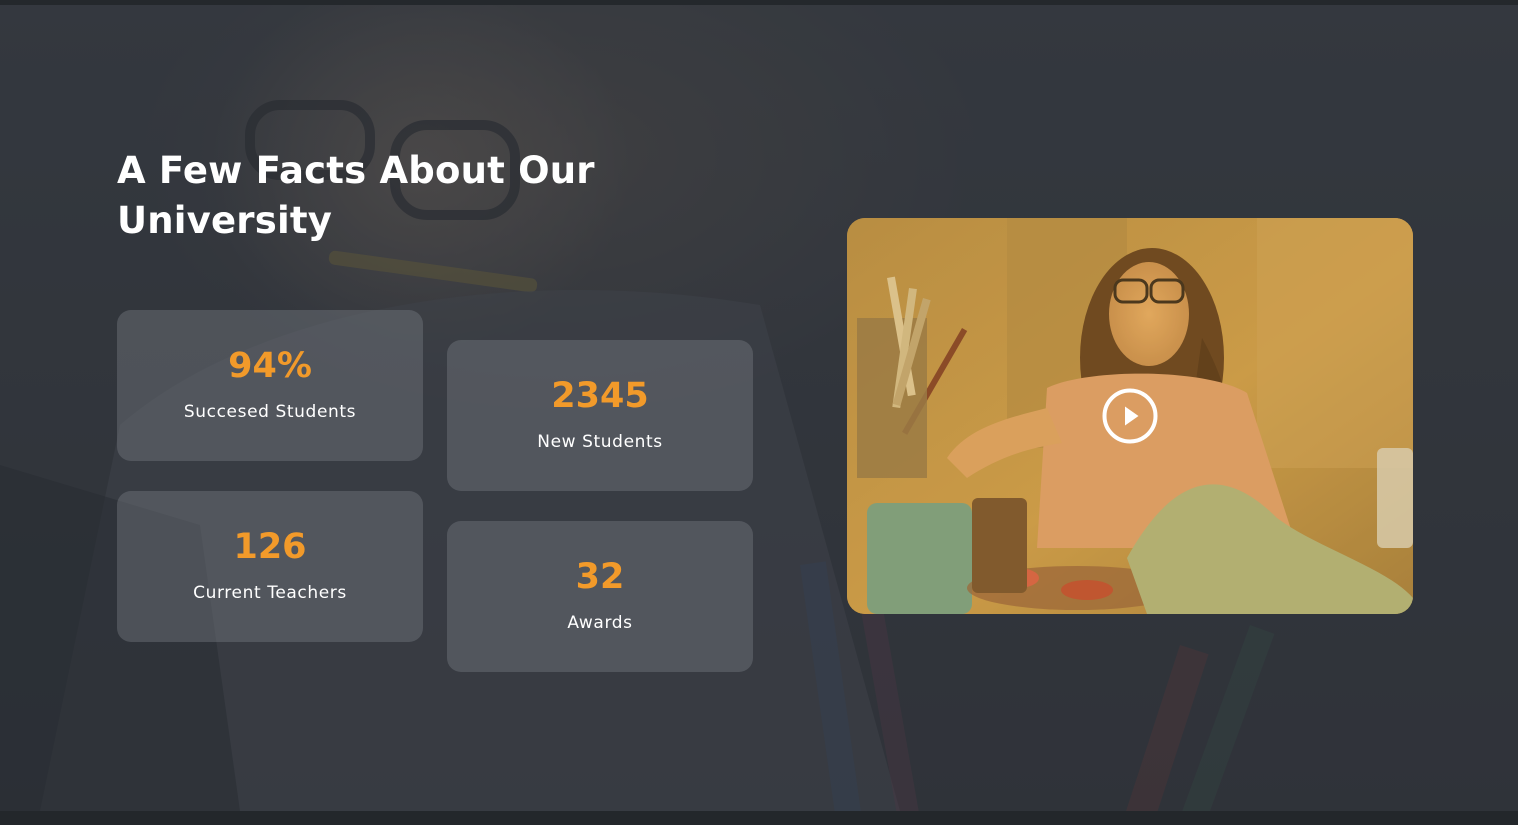 Image resolution: width=1518 pixels, height=825 pixels. Describe the element at coordinates (356, 195) in the screenshot. I see `section-heading: A Few Facts About Our University` at that location.